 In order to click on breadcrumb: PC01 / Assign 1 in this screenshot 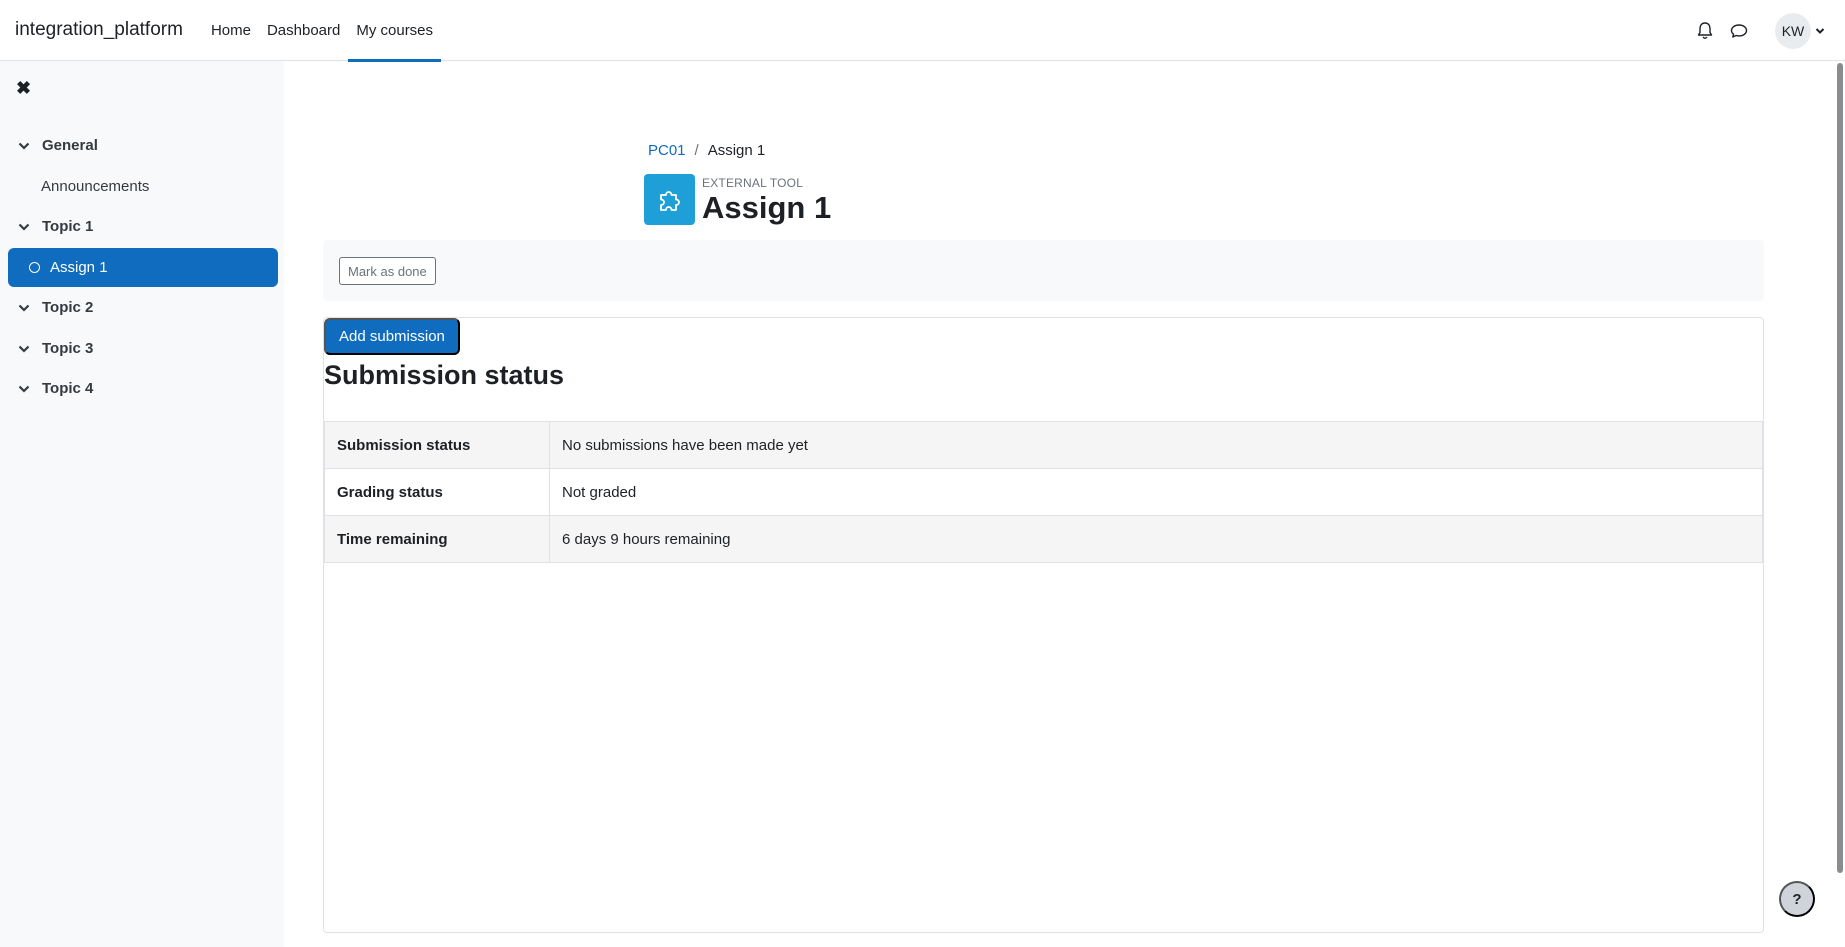, I will do `click(706, 150)`.